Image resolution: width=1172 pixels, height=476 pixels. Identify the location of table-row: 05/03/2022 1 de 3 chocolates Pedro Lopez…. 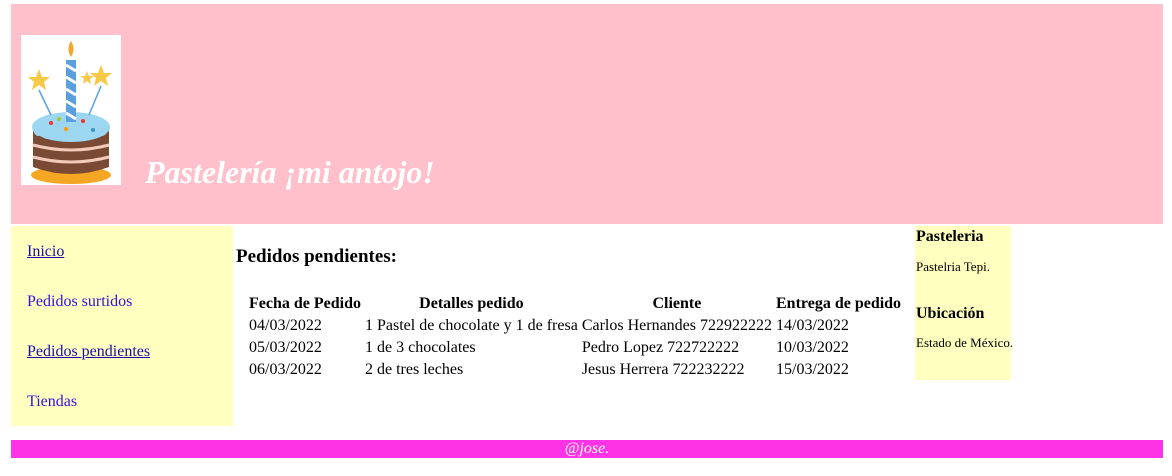
(575, 348).